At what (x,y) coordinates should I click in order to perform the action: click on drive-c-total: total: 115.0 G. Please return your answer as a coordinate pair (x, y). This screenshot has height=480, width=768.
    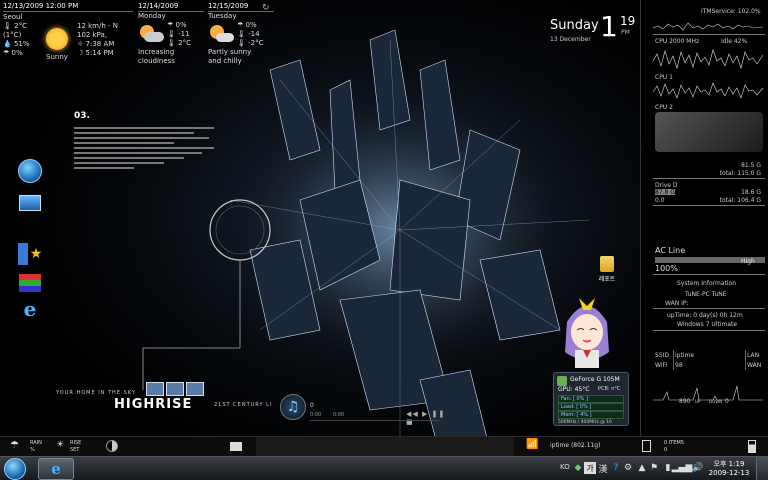
    Looking at the image, I should click on (740, 173).